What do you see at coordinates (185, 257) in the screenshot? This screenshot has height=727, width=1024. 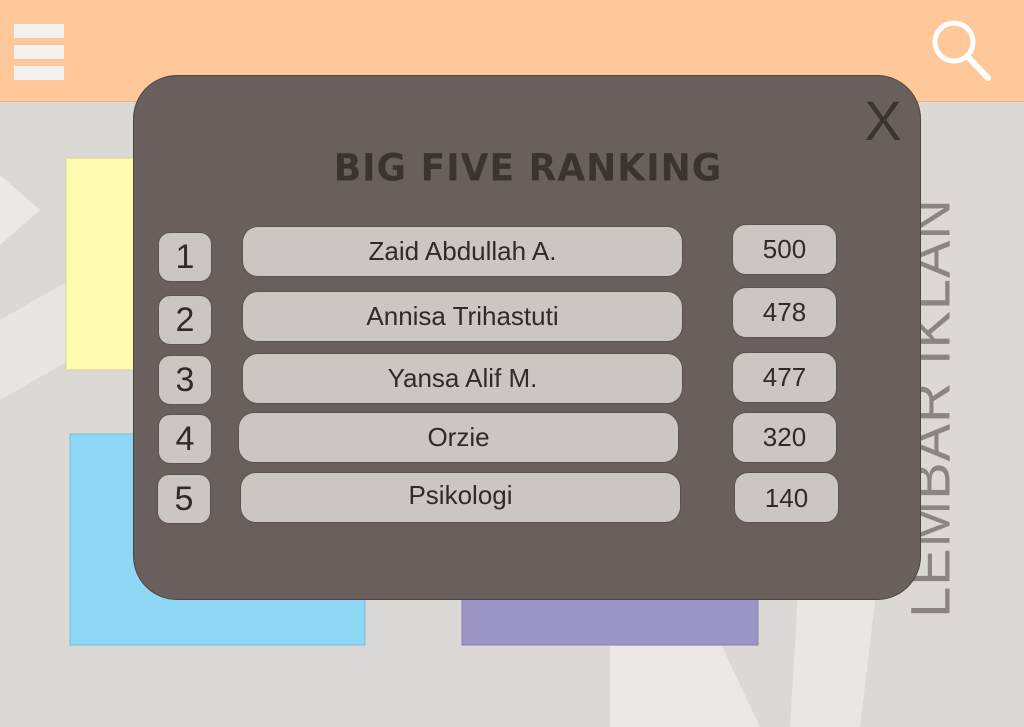 I see `rank-number-1: 1` at bounding box center [185, 257].